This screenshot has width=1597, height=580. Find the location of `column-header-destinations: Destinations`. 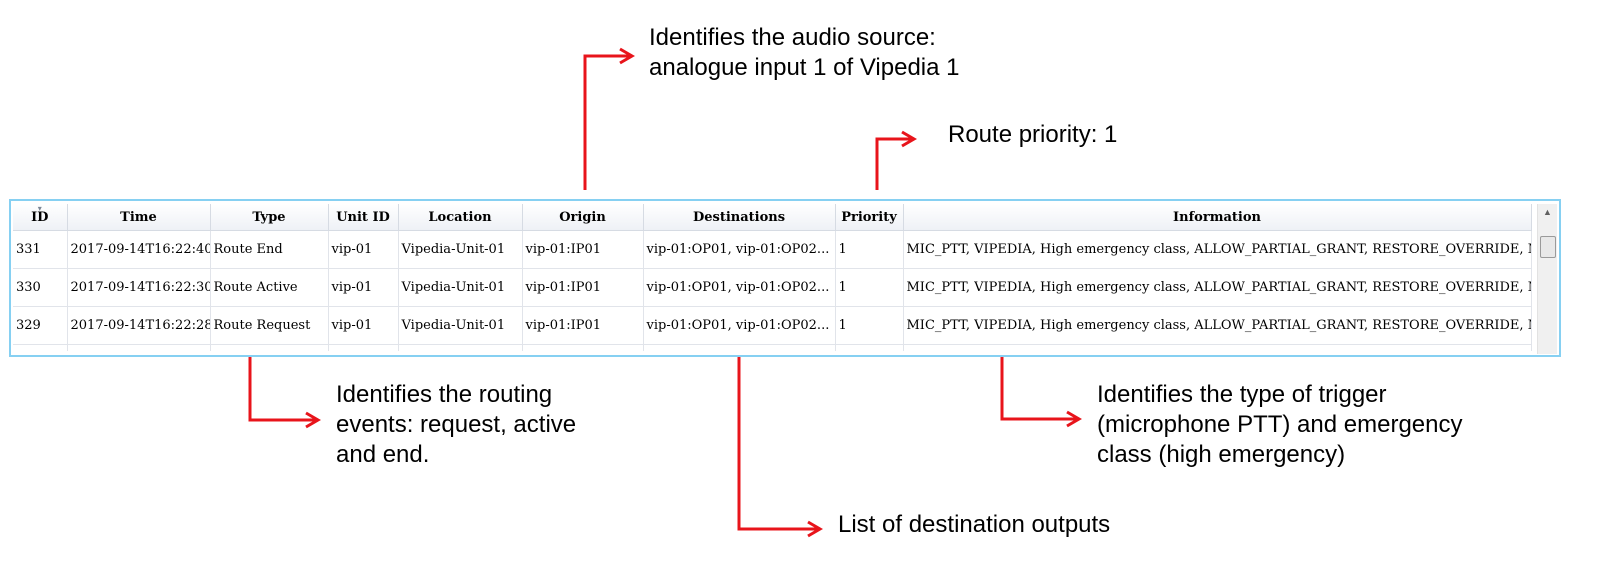

column-header-destinations: Destinations is located at coordinates (739, 217).